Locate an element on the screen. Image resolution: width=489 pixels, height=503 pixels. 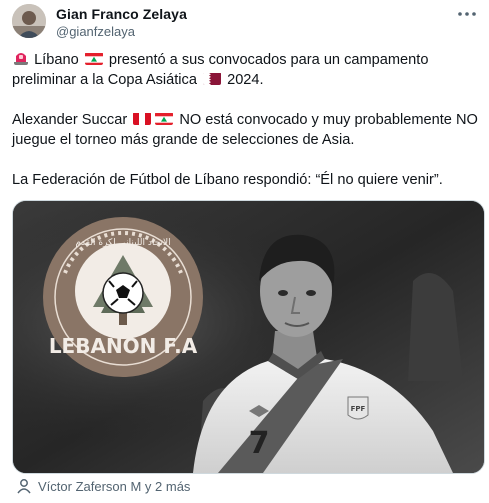
svg-text: FPF is located at coordinates (358, 409).